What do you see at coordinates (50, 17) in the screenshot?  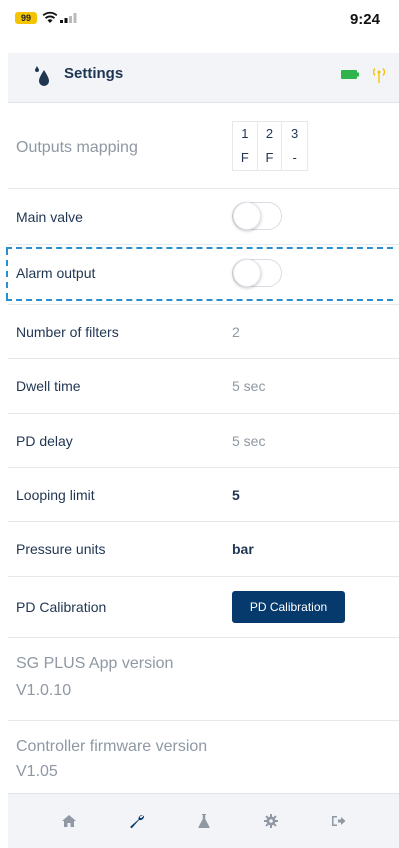 I see `wifi-icon` at bounding box center [50, 17].